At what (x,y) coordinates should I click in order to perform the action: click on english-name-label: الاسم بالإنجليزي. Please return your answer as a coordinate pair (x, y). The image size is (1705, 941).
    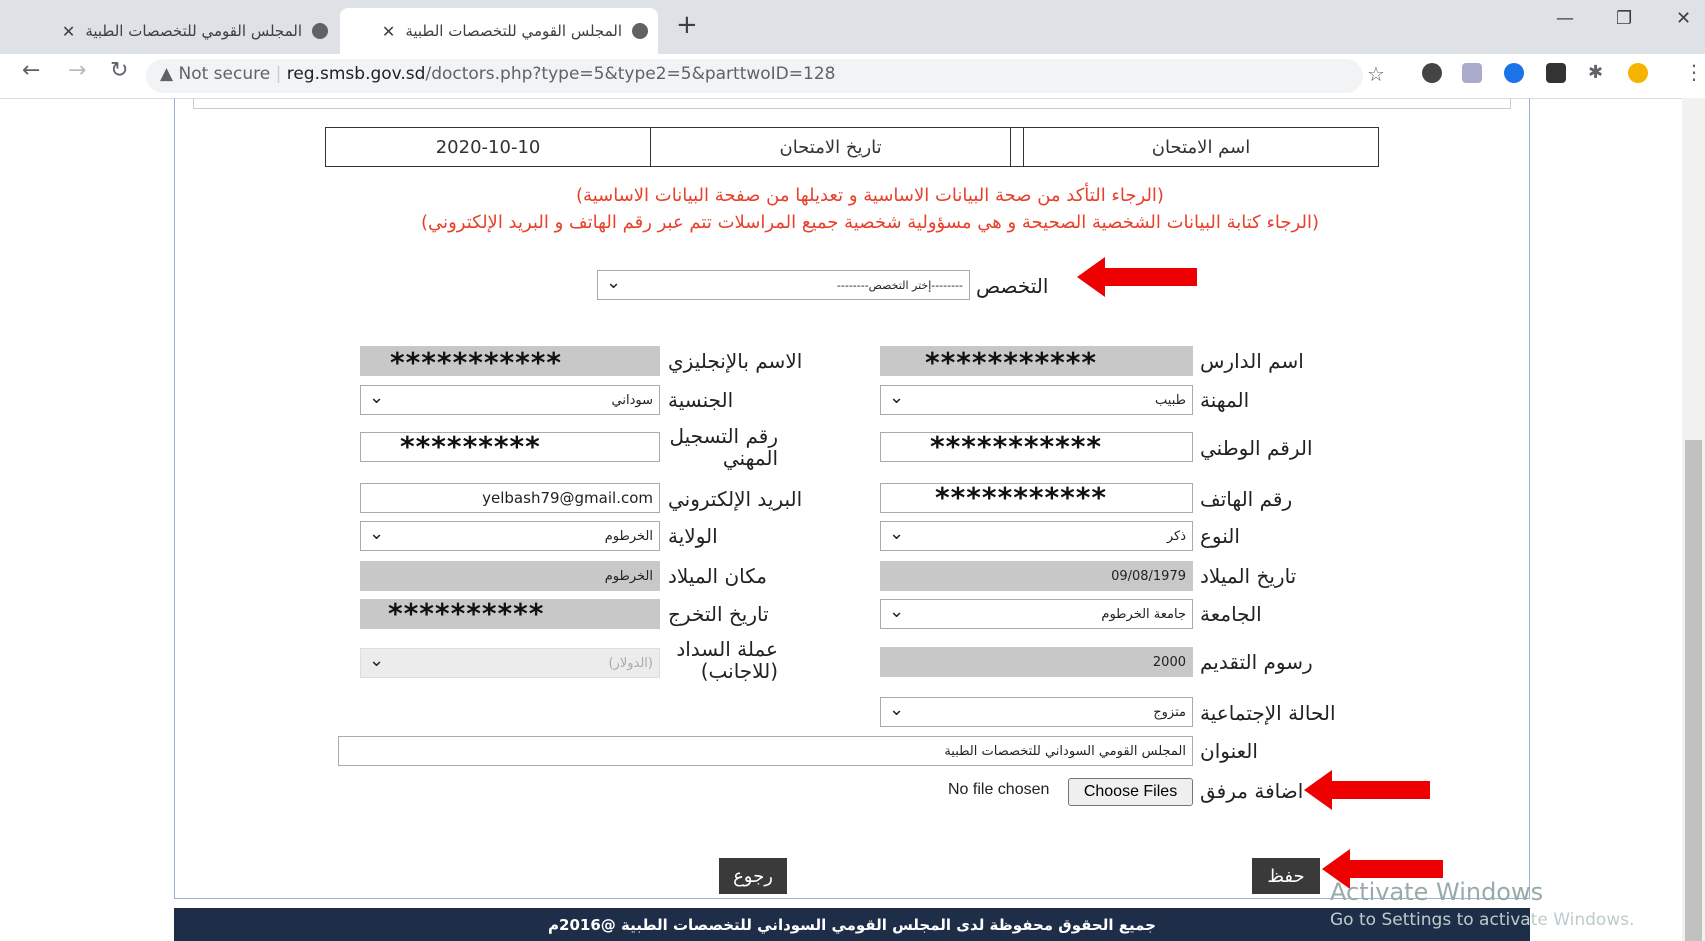
    Looking at the image, I should click on (735, 361).